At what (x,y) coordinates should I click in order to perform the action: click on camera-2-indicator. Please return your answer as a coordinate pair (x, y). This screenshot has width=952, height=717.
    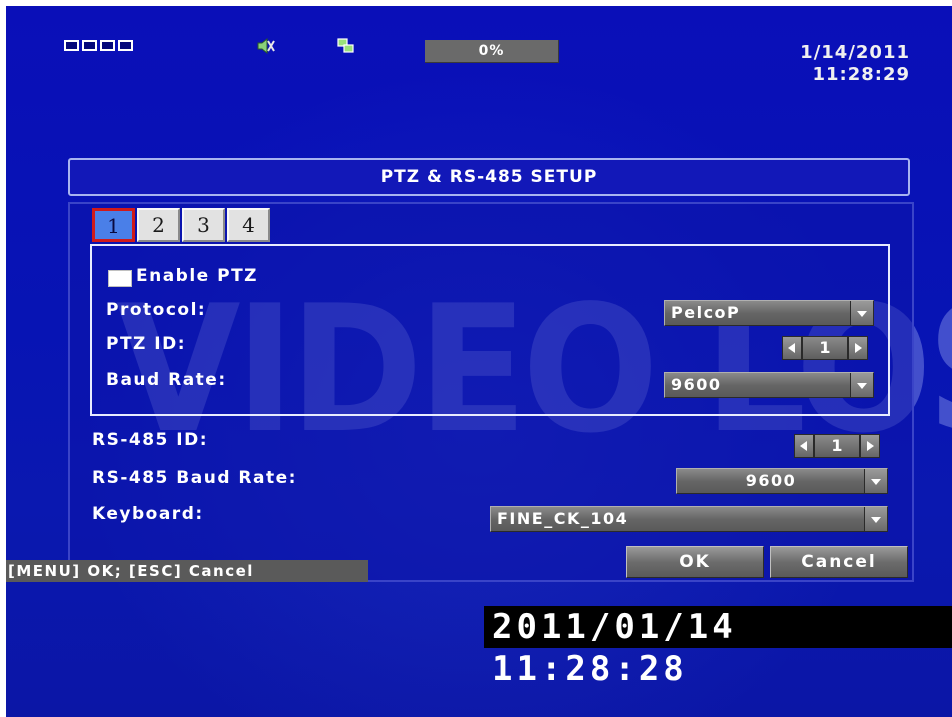
    Looking at the image, I should click on (89, 45).